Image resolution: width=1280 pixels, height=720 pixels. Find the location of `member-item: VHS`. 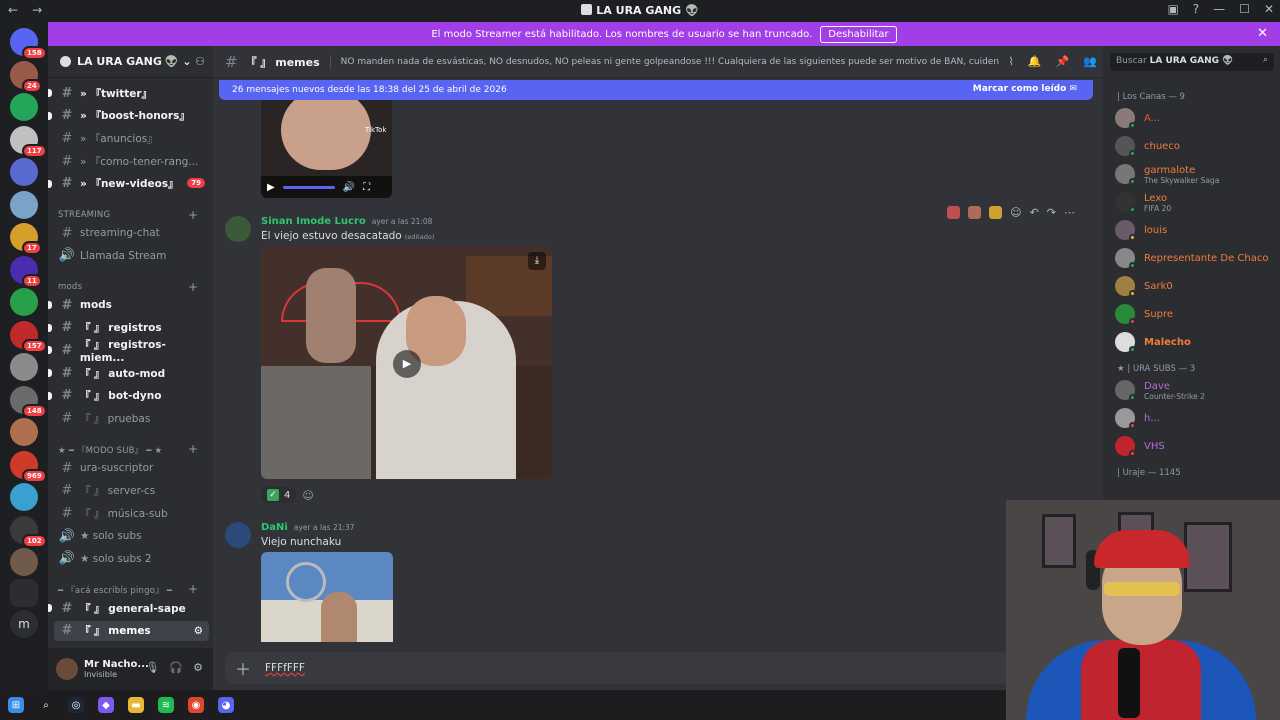

member-item: VHS is located at coordinates (1195, 446).